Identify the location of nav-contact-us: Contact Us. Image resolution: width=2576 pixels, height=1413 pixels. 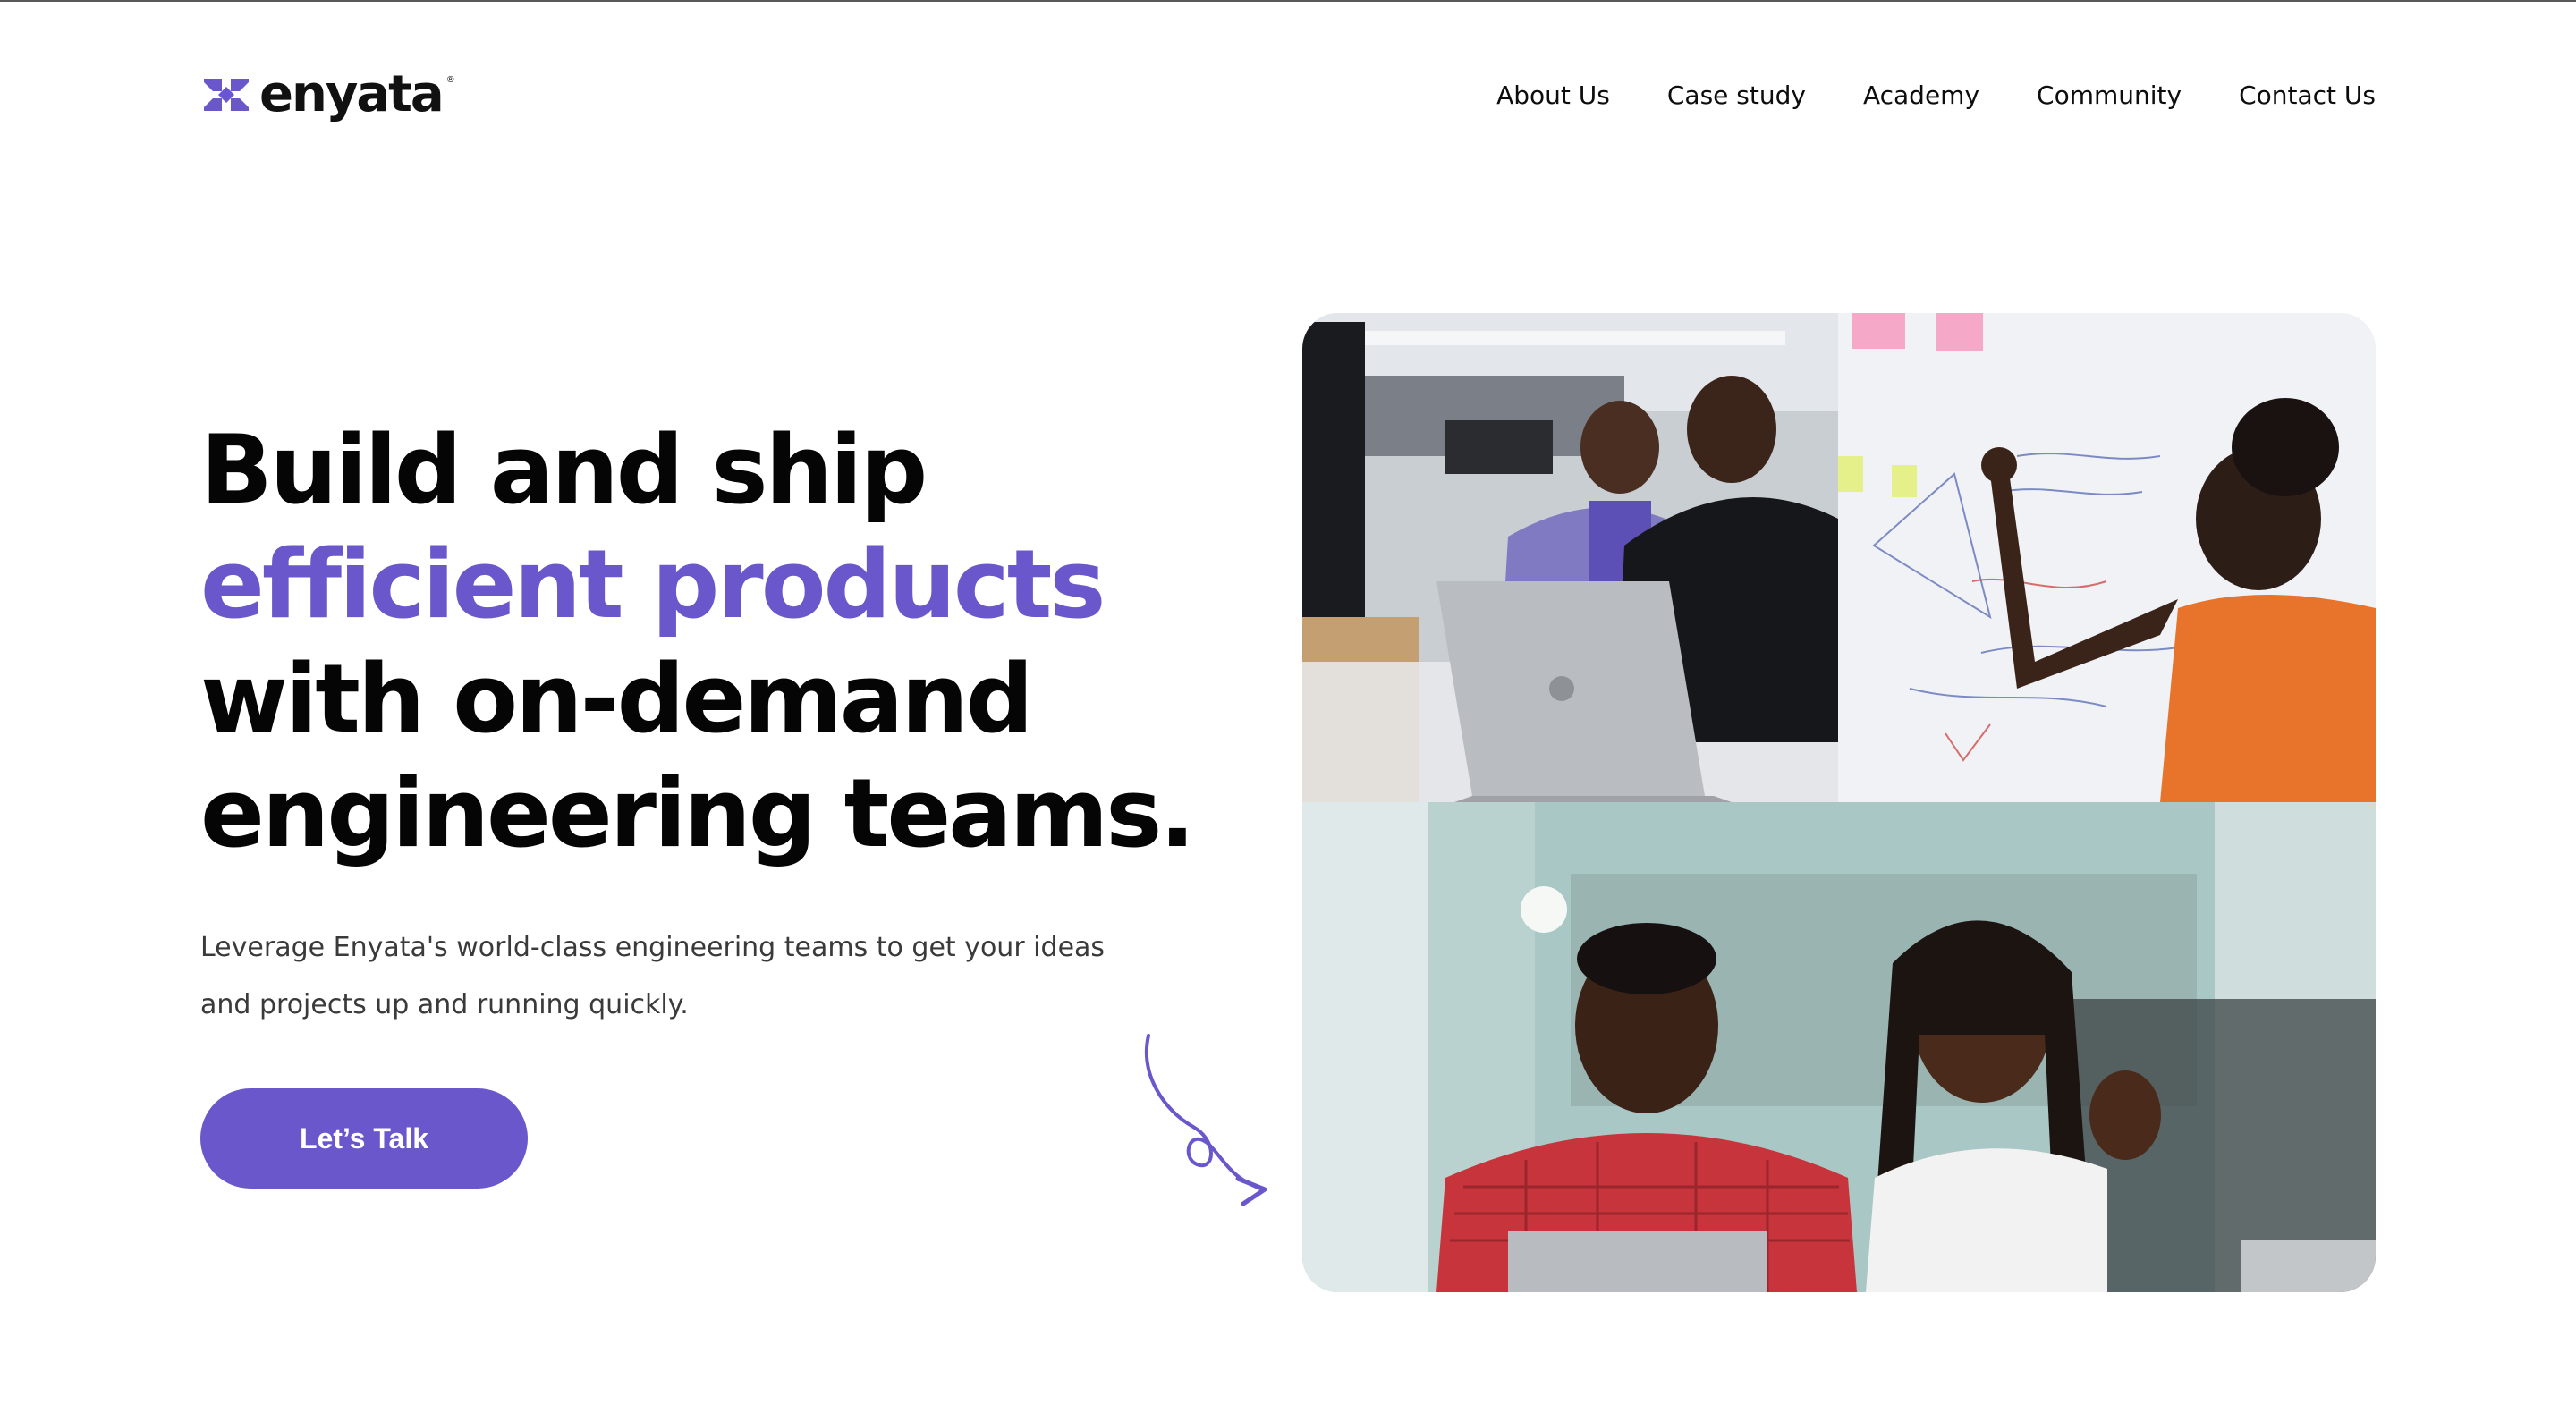
(2307, 95).